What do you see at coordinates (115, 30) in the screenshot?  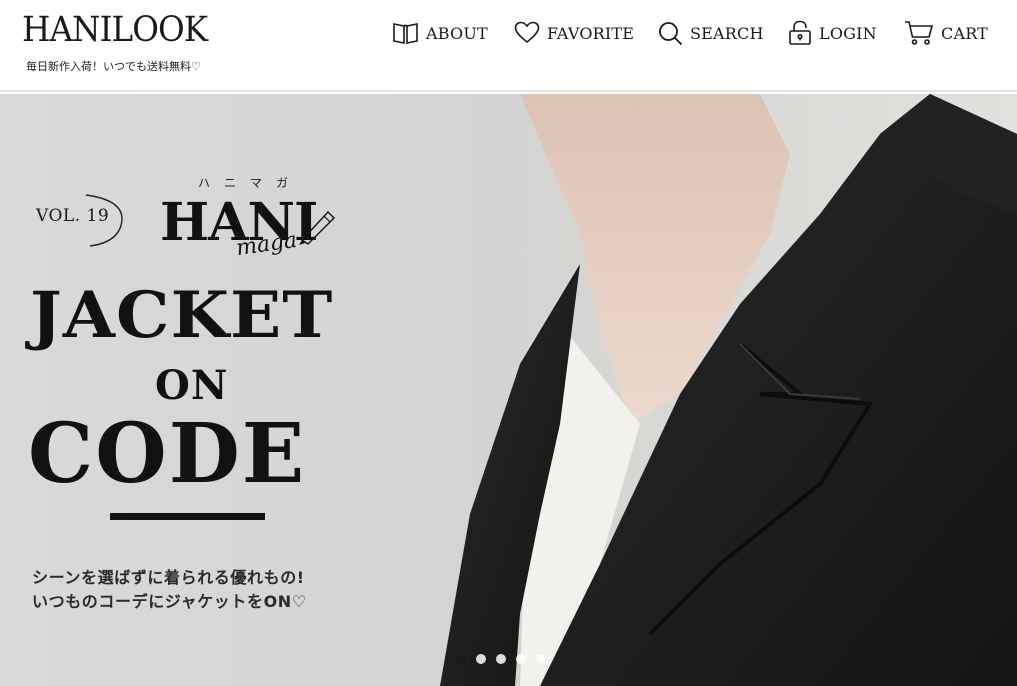 I see `site-logo: HANILOOK` at bounding box center [115, 30].